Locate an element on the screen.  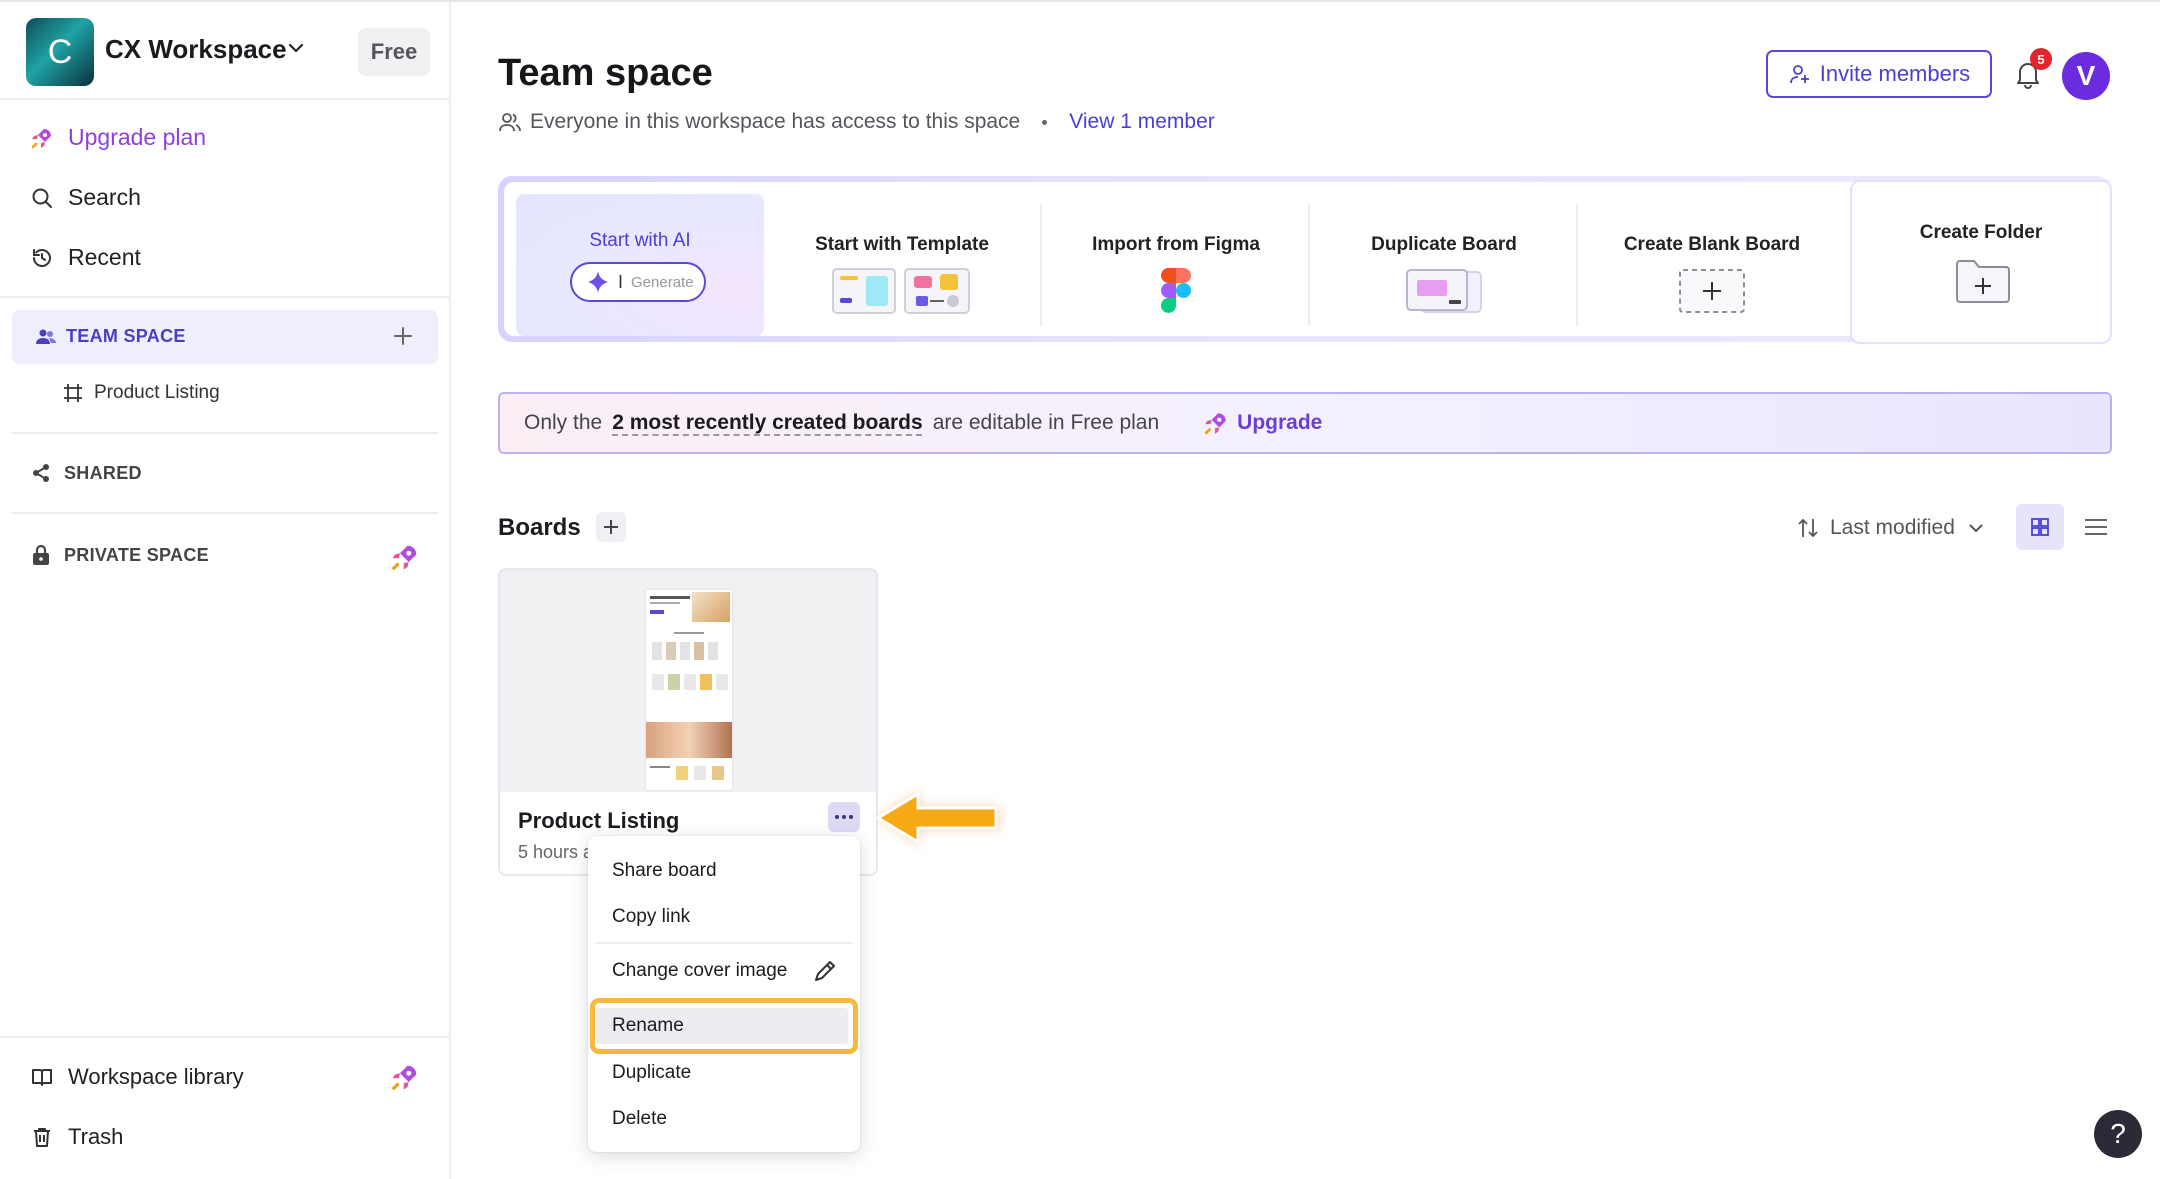
board-title: Product Listing is located at coordinates (598, 821).